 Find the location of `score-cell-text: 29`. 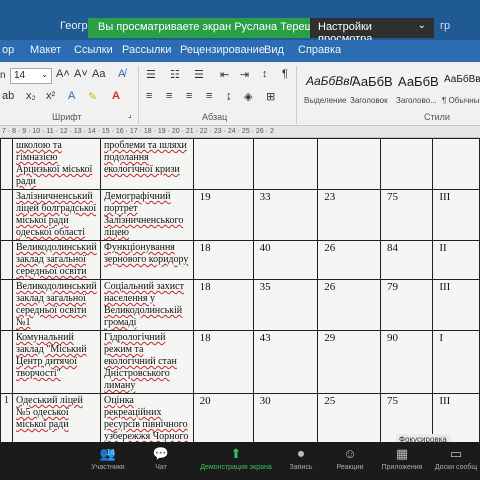

score-cell-text: 29 is located at coordinates (330, 338).